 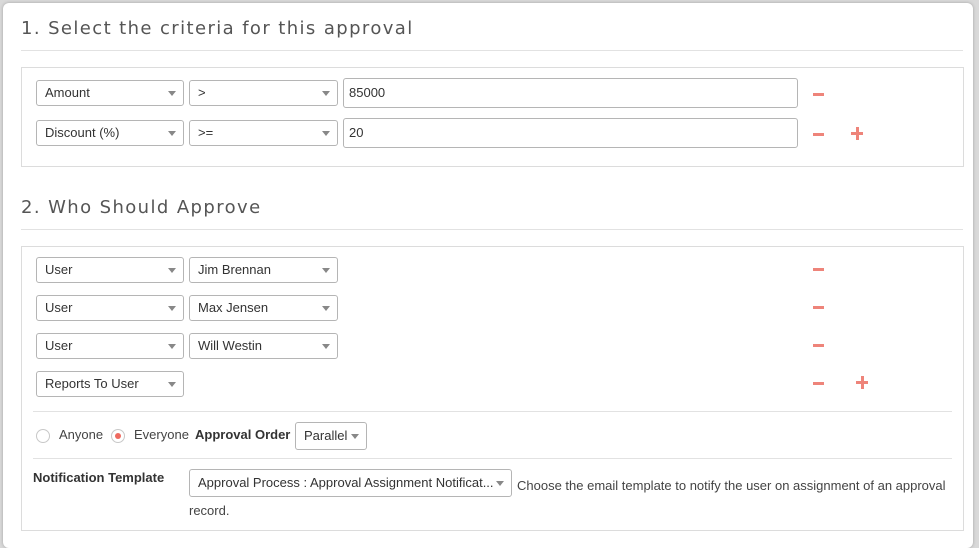 What do you see at coordinates (263, 93) in the screenshot?
I see `criteria-operator-select-1: >` at bounding box center [263, 93].